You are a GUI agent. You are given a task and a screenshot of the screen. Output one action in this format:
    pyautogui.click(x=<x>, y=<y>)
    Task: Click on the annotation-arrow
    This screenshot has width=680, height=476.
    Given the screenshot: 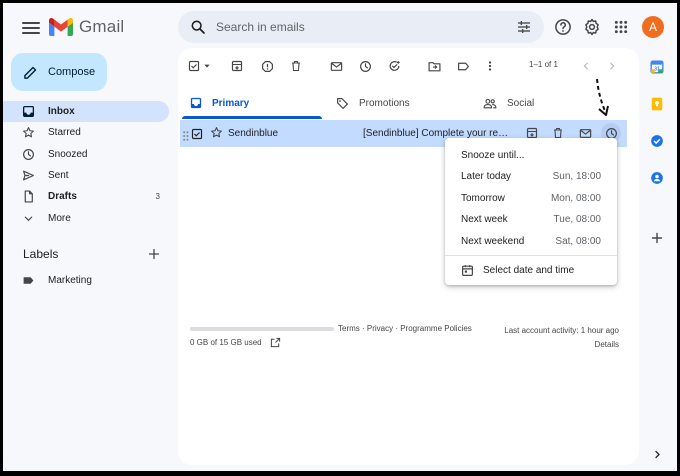 What is the action you would take?
    pyautogui.click(x=602, y=97)
    